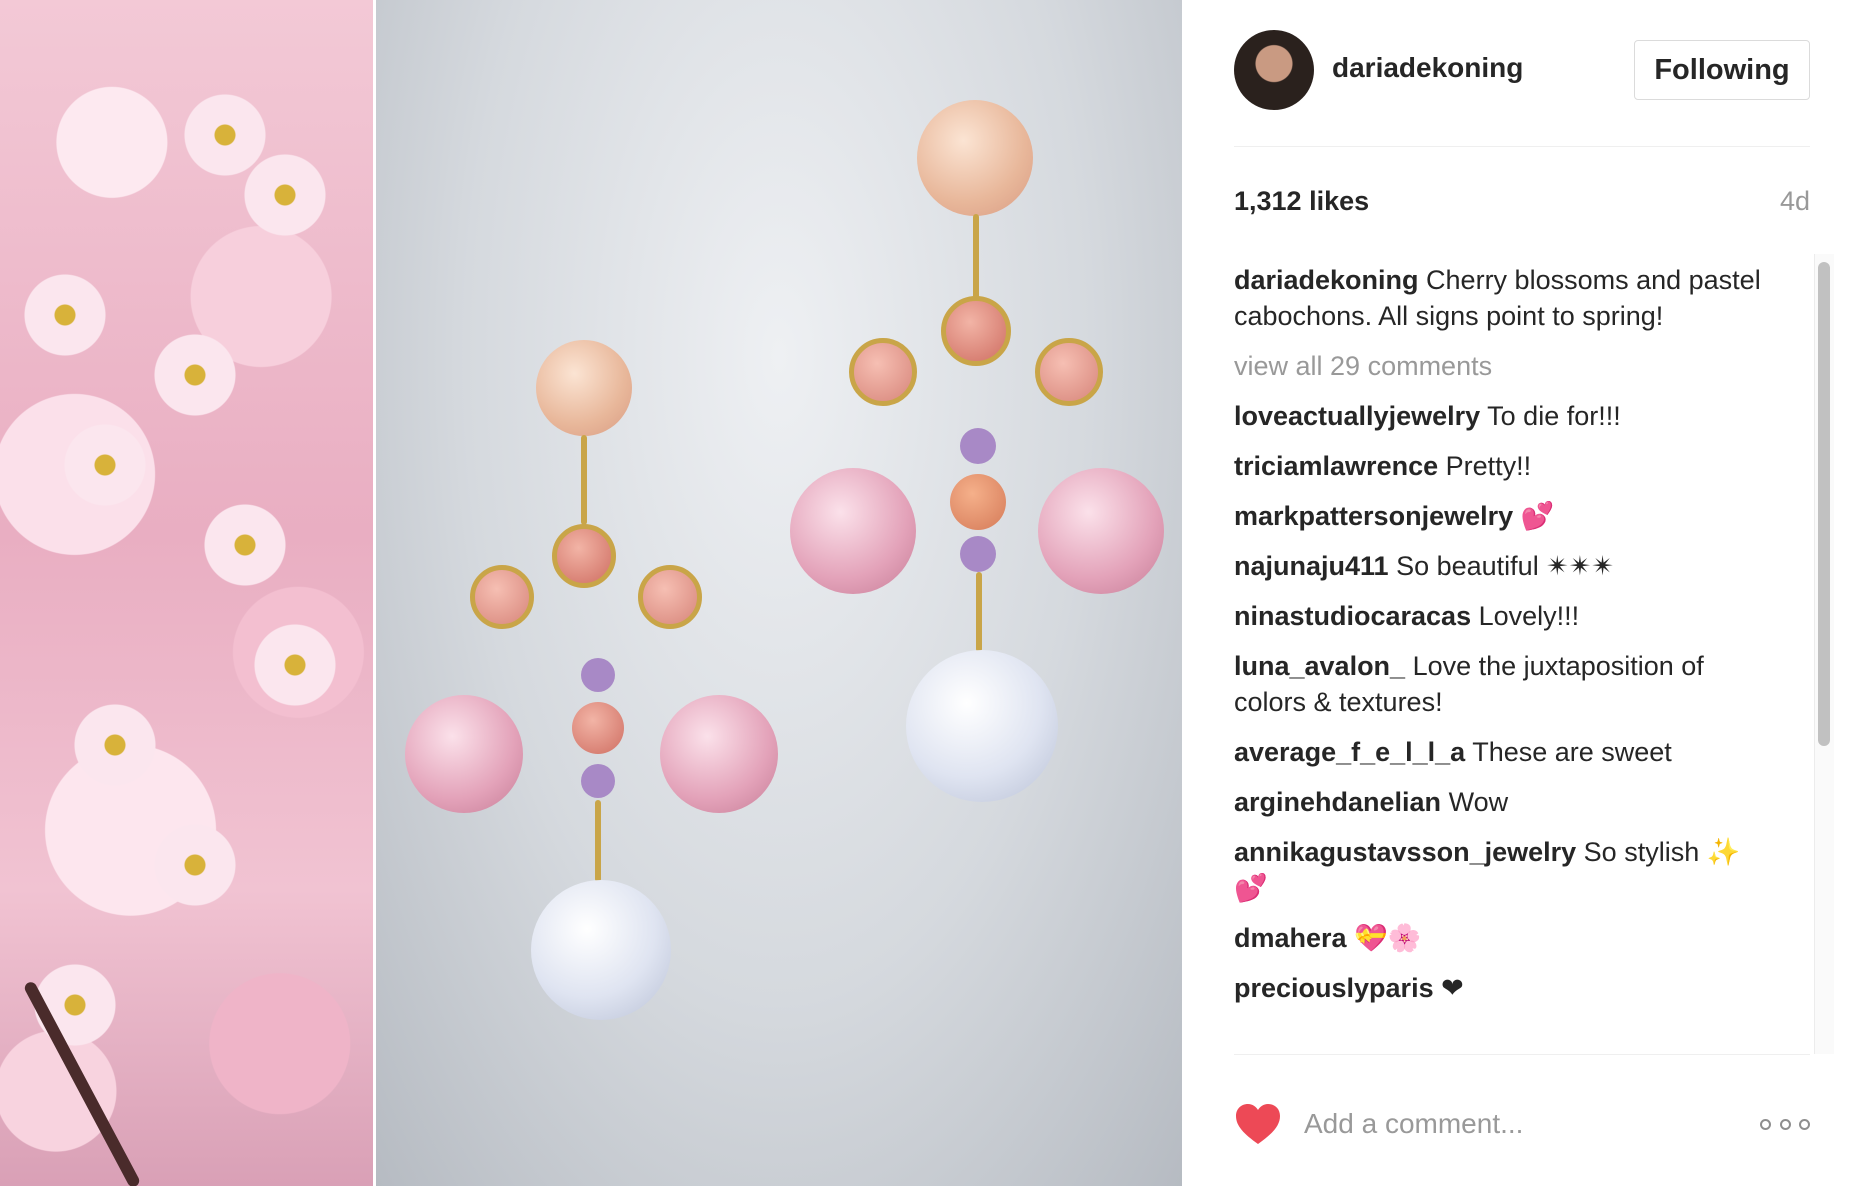 This screenshot has height=1192, width=1856. What do you see at coordinates (1405, 852) in the screenshot?
I see `comment-username: annikagustavsson_jewelry` at bounding box center [1405, 852].